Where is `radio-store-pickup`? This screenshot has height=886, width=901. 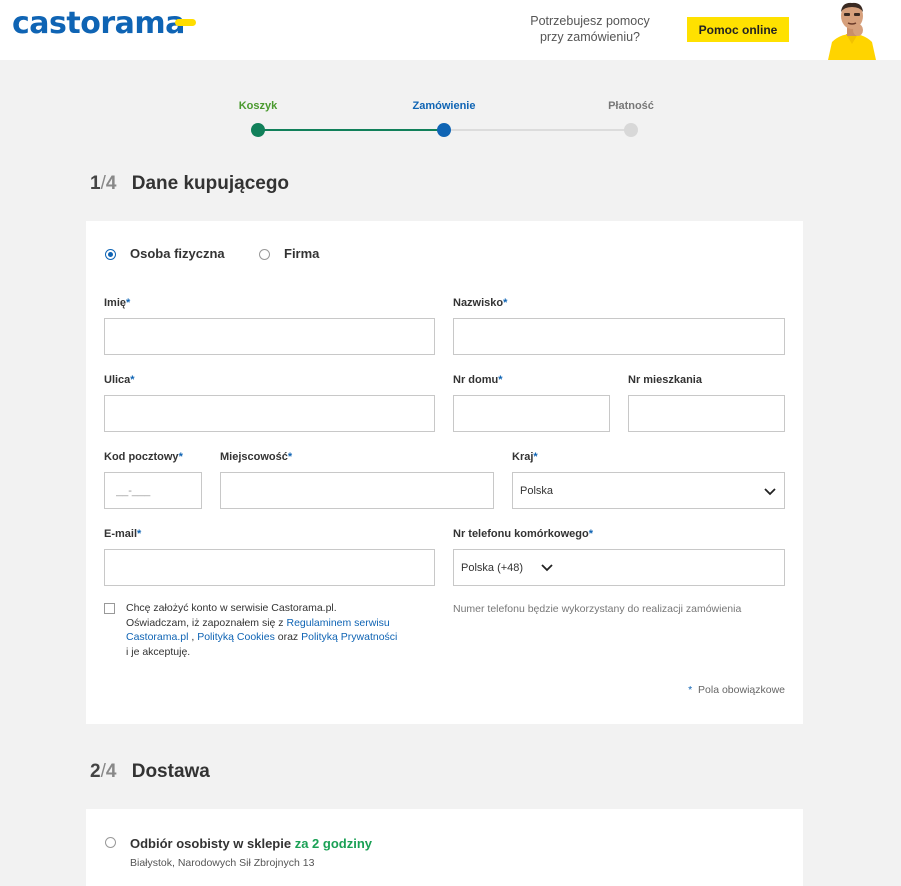
radio-store-pickup is located at coordinates (110, 842).